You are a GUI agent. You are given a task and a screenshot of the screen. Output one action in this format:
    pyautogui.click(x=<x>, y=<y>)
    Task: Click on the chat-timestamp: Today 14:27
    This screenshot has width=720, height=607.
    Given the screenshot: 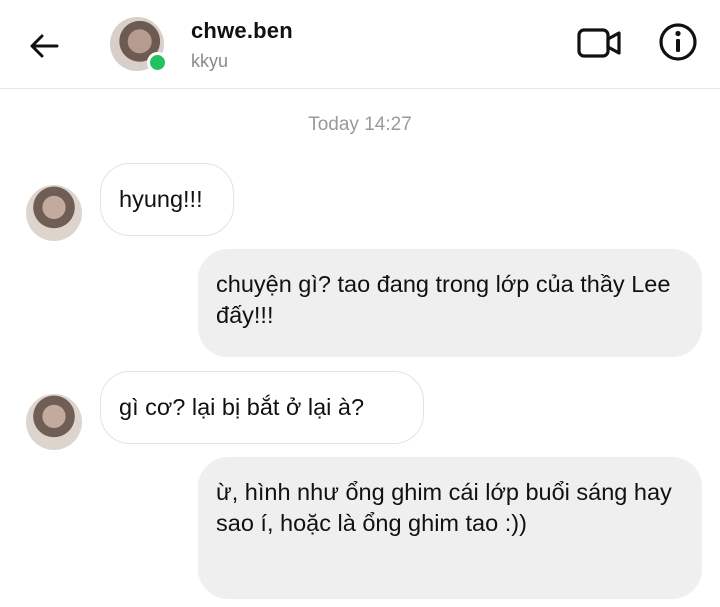 What is the action you would take?
    pyautogui.click(x=360, y=124)
    